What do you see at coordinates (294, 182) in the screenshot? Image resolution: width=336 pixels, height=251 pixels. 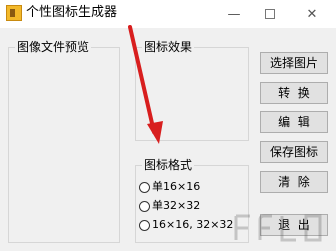 I see `clear-button: 清 除` at bounding box center [294, 182].